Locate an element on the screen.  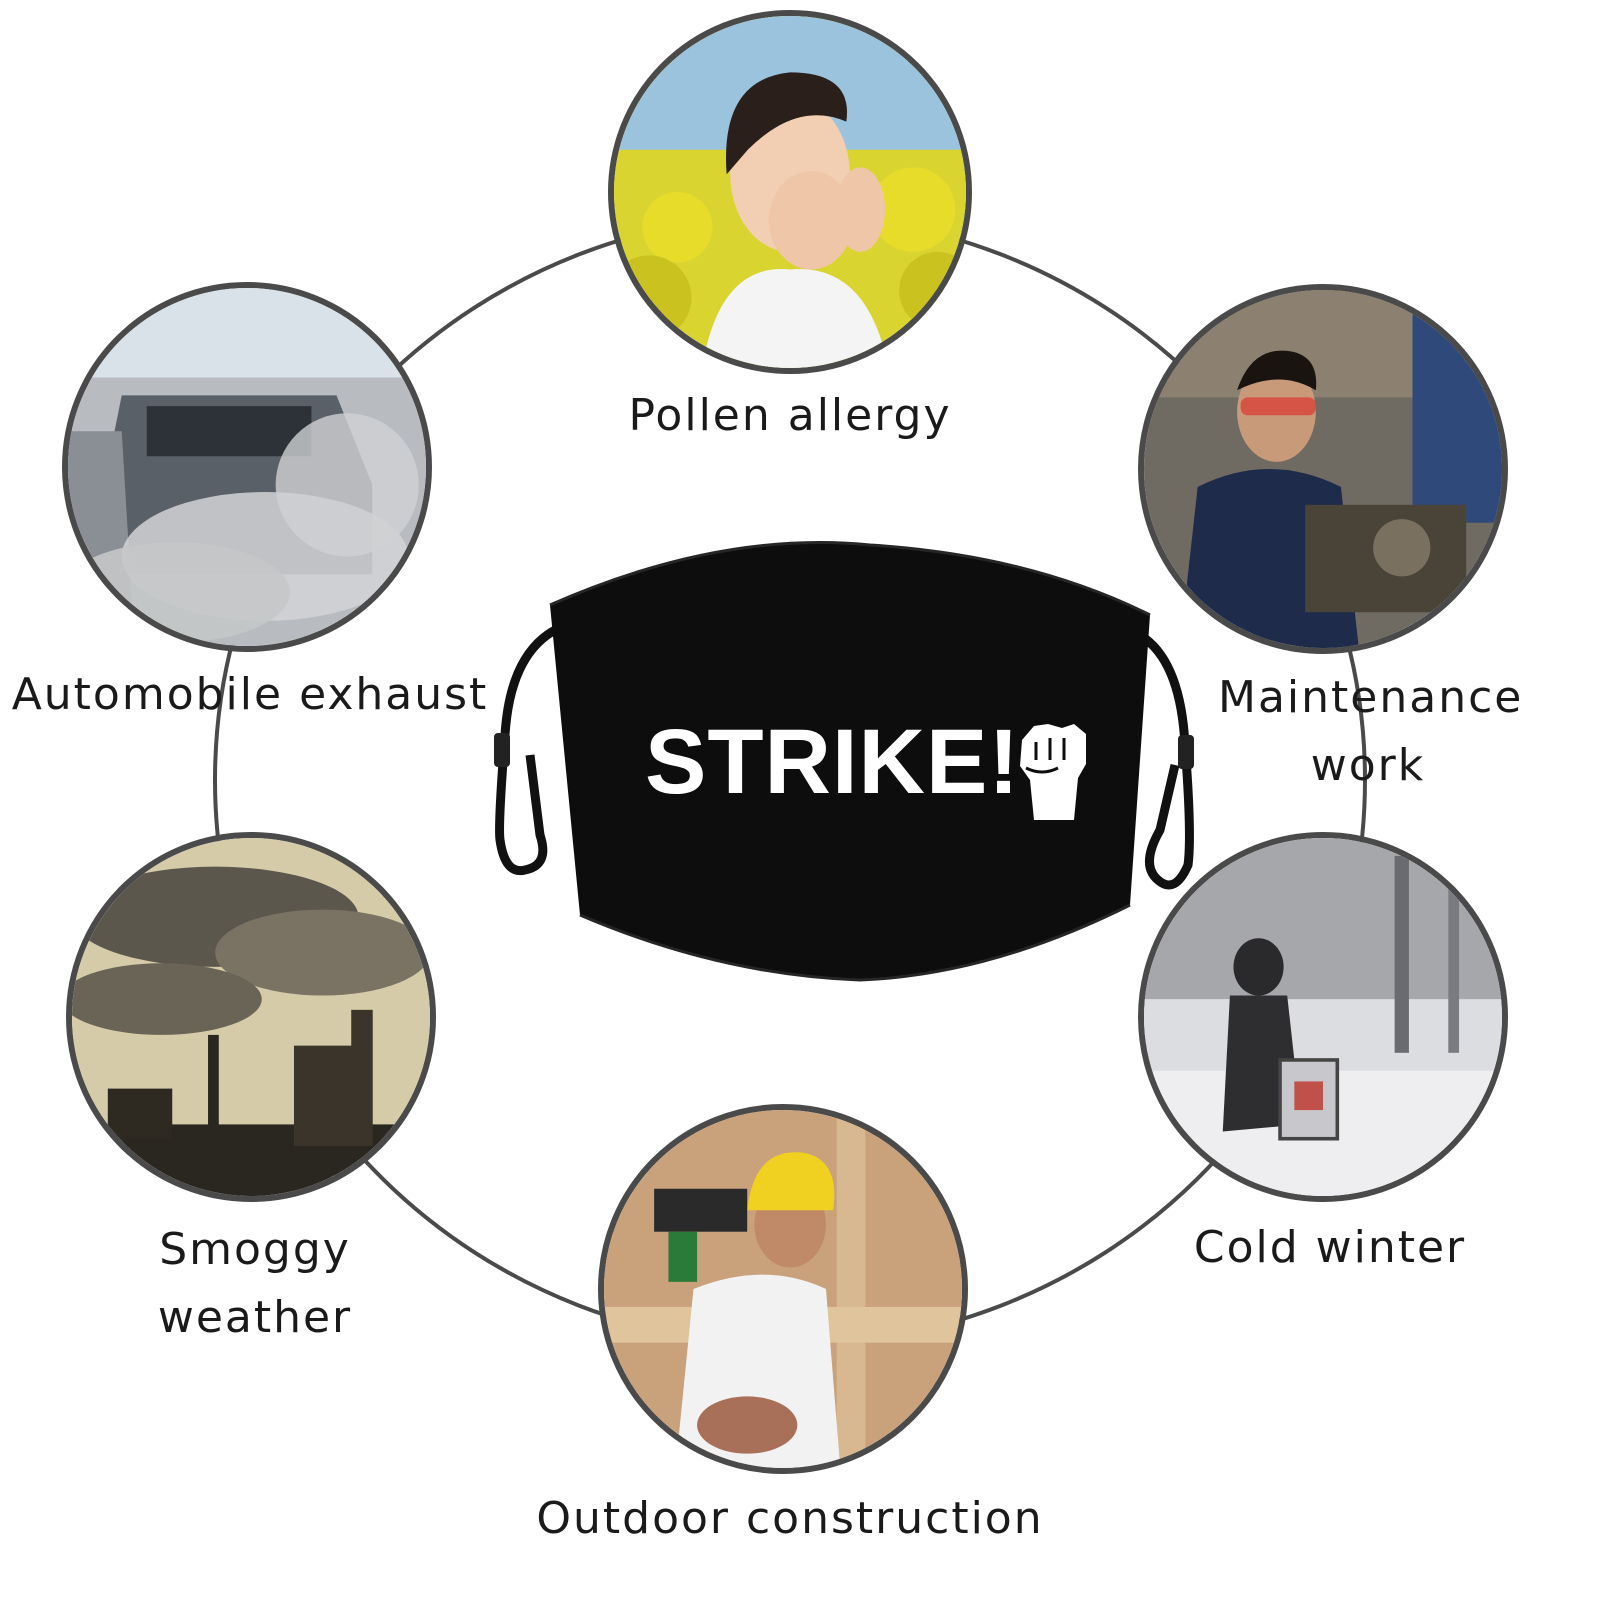
pollen-allergy-photo is located at coordinates (790, 192).